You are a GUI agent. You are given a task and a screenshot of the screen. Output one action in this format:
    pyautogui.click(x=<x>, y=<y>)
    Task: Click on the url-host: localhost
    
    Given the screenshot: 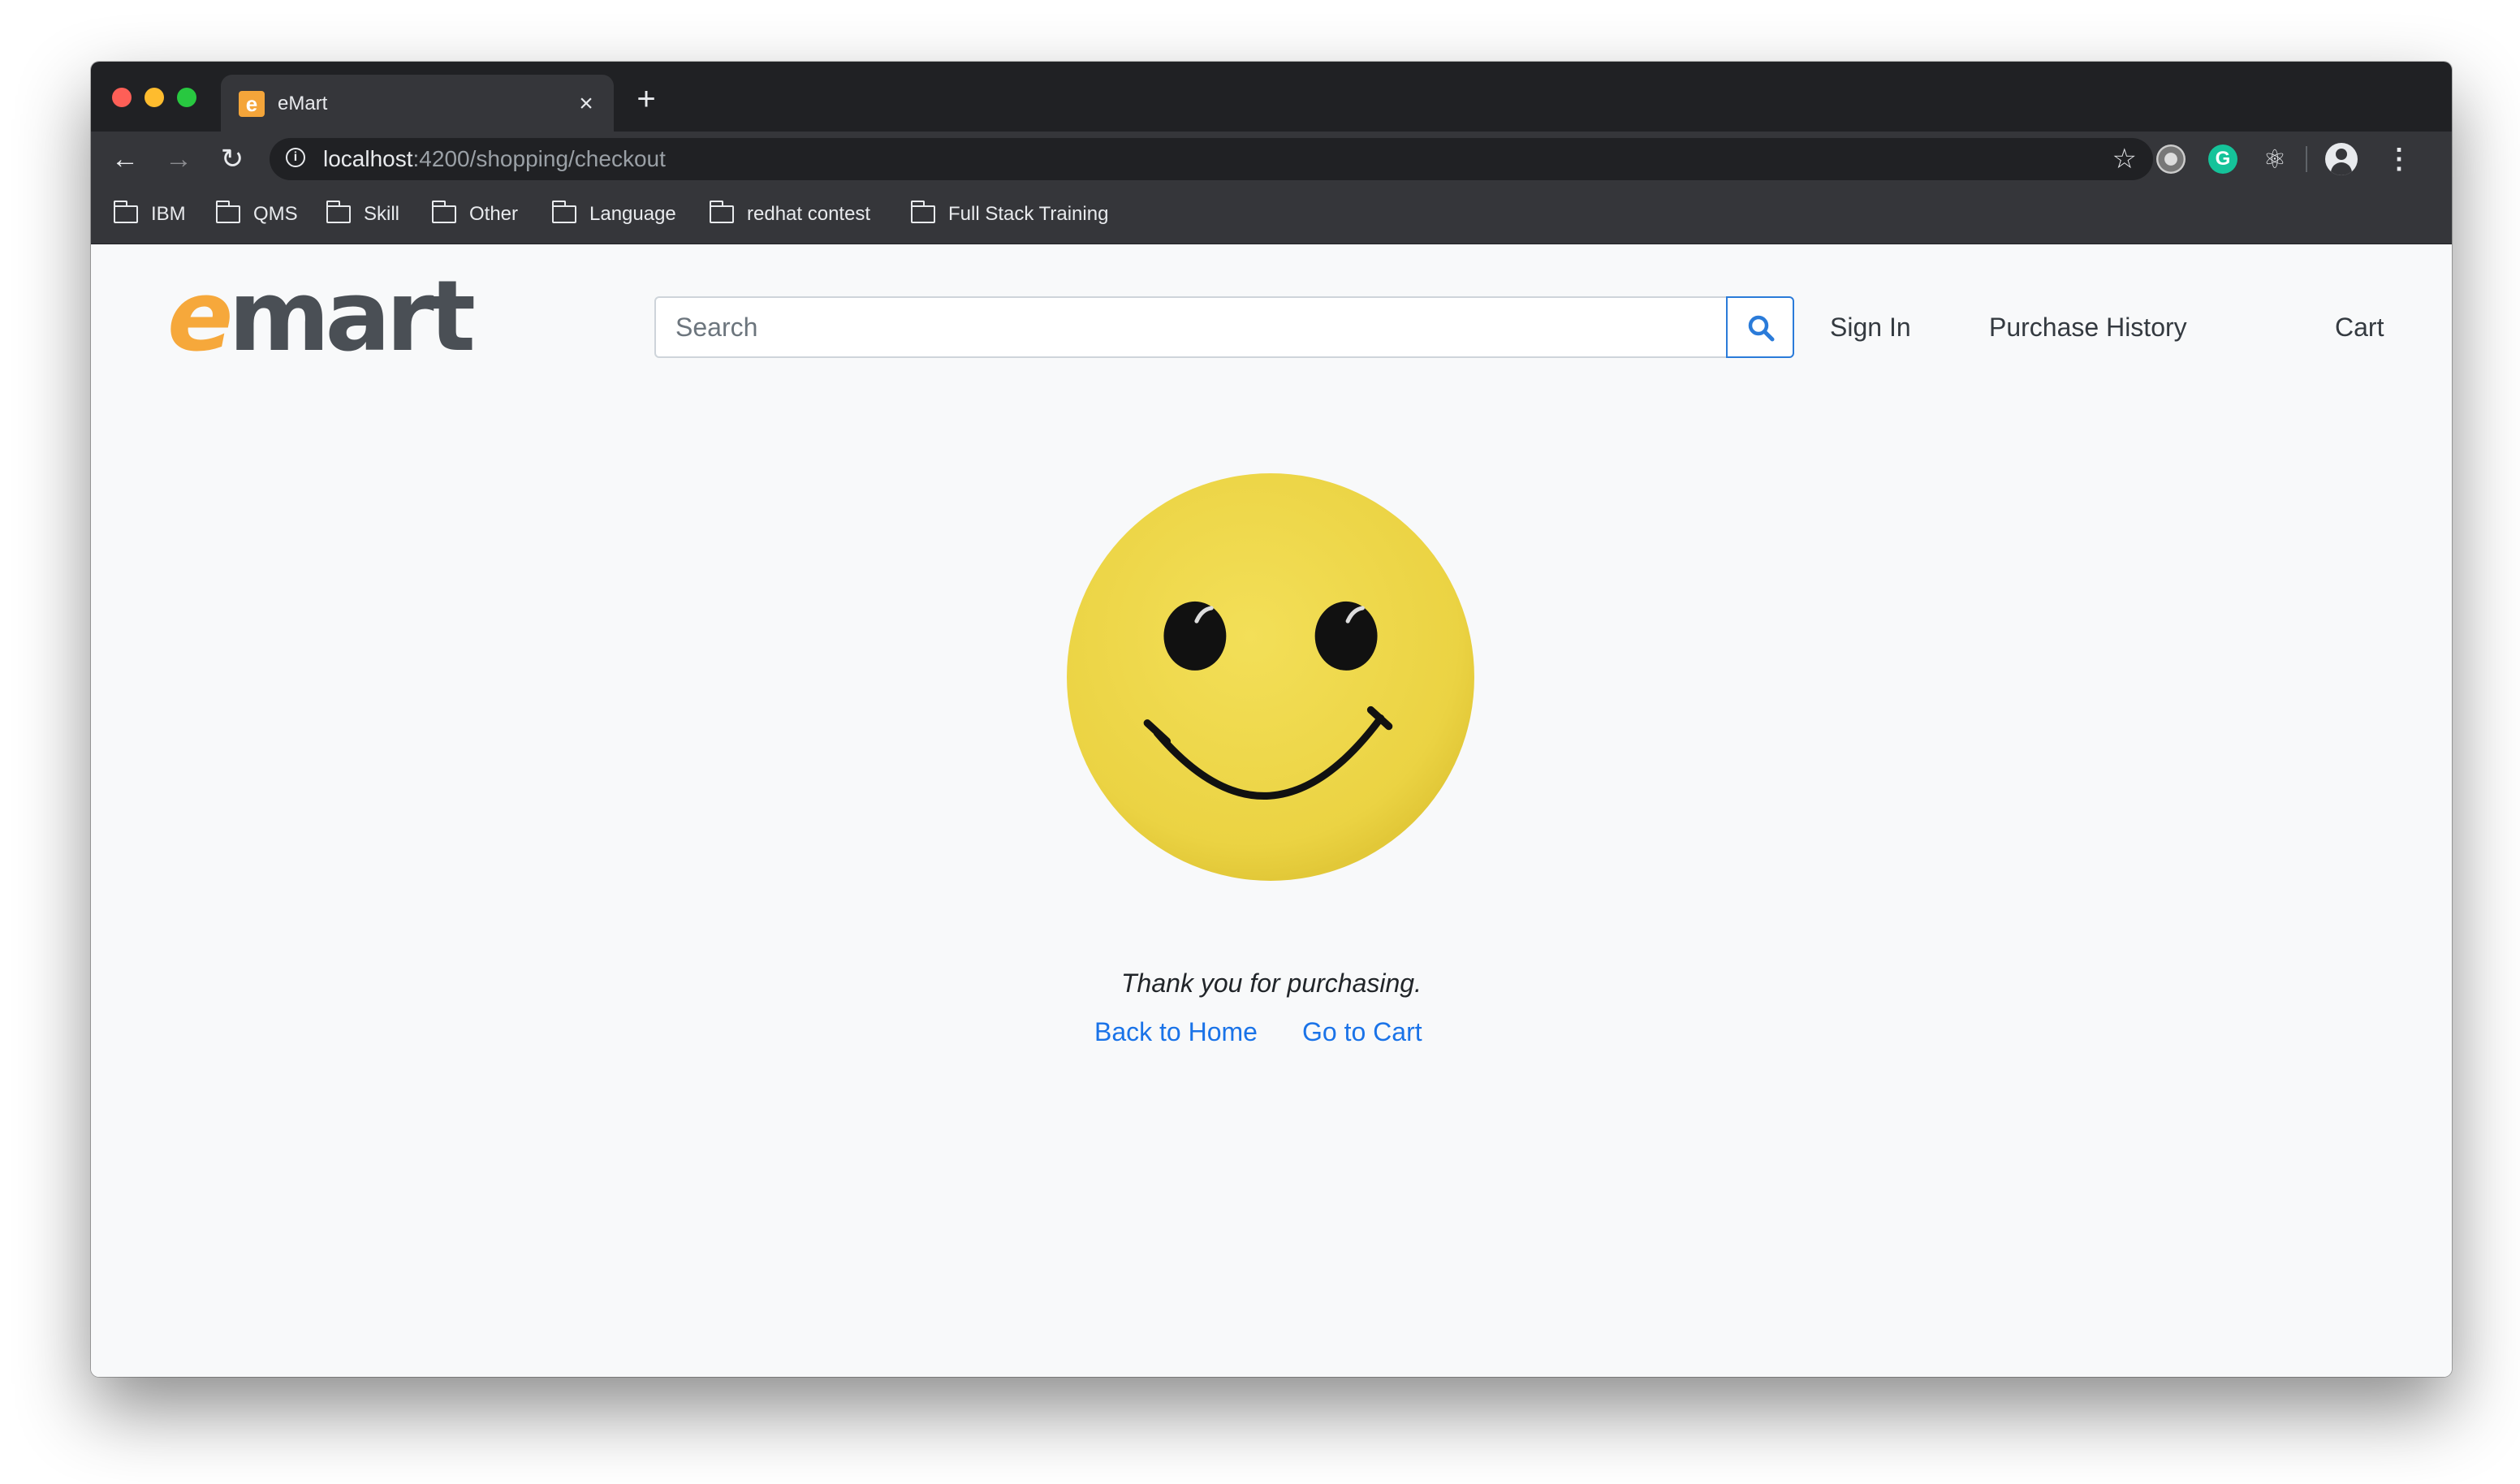 What is the action you would take?
    pyautogui.click(x=368, y=158)
    